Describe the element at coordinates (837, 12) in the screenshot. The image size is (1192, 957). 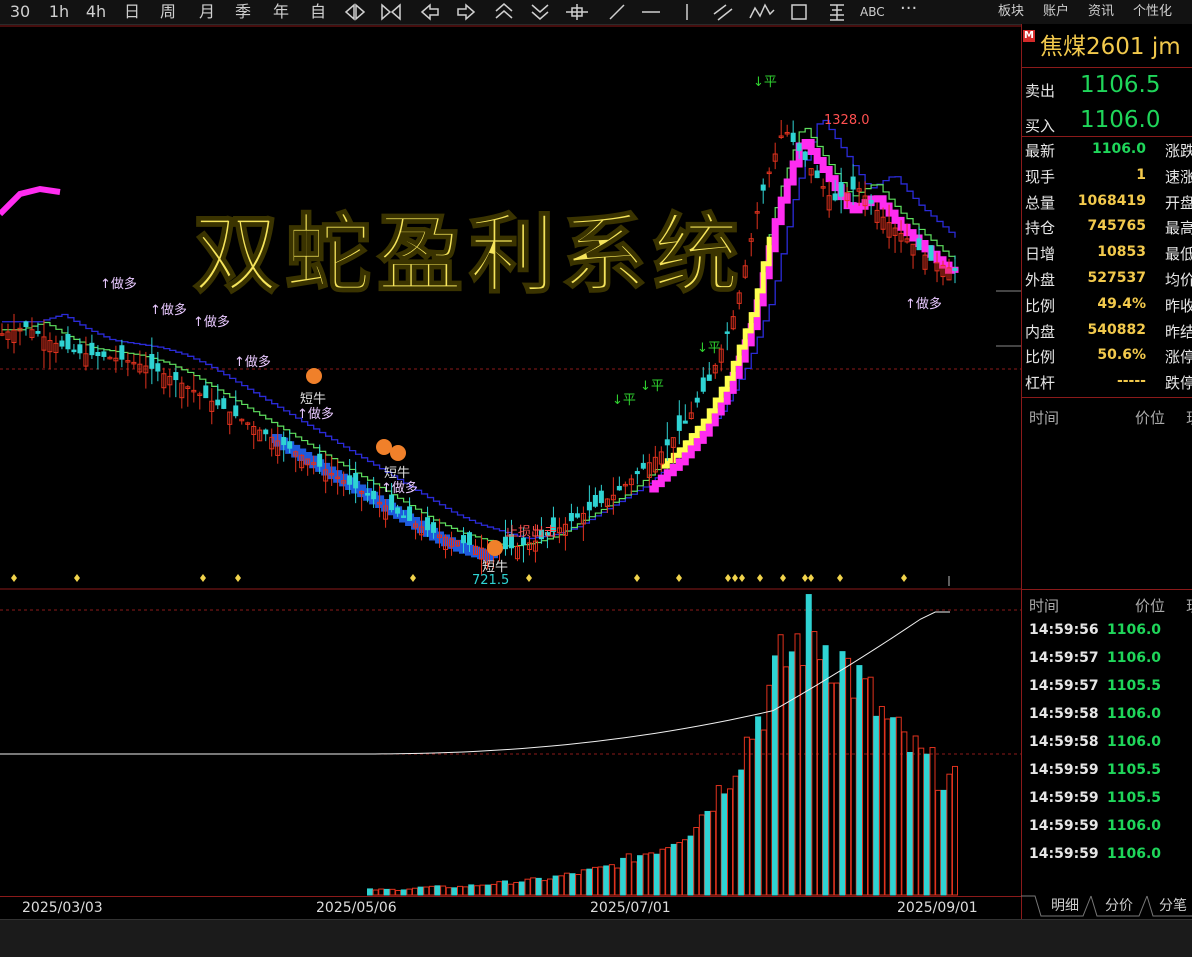
I see `fib-icon` at that location.